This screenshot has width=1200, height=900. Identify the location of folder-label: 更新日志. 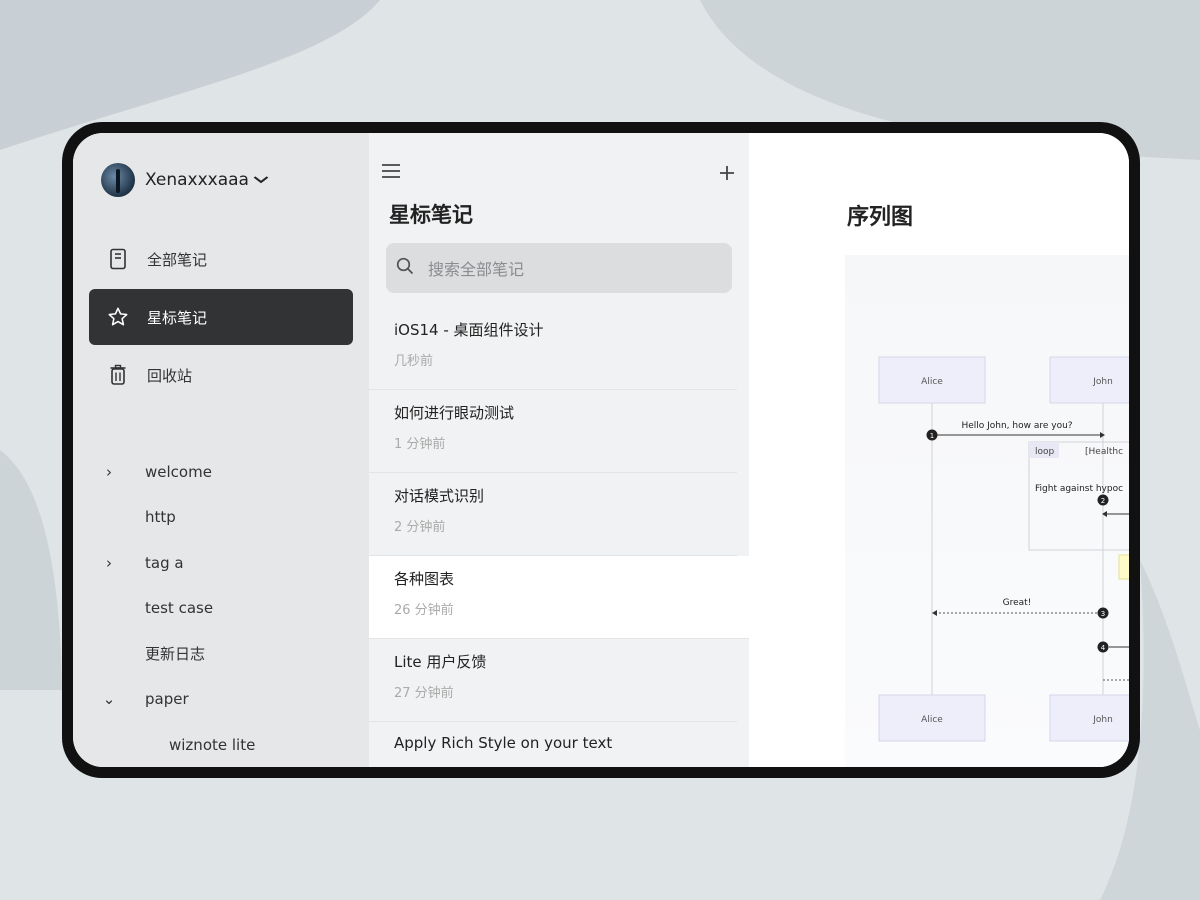
(175, 654).